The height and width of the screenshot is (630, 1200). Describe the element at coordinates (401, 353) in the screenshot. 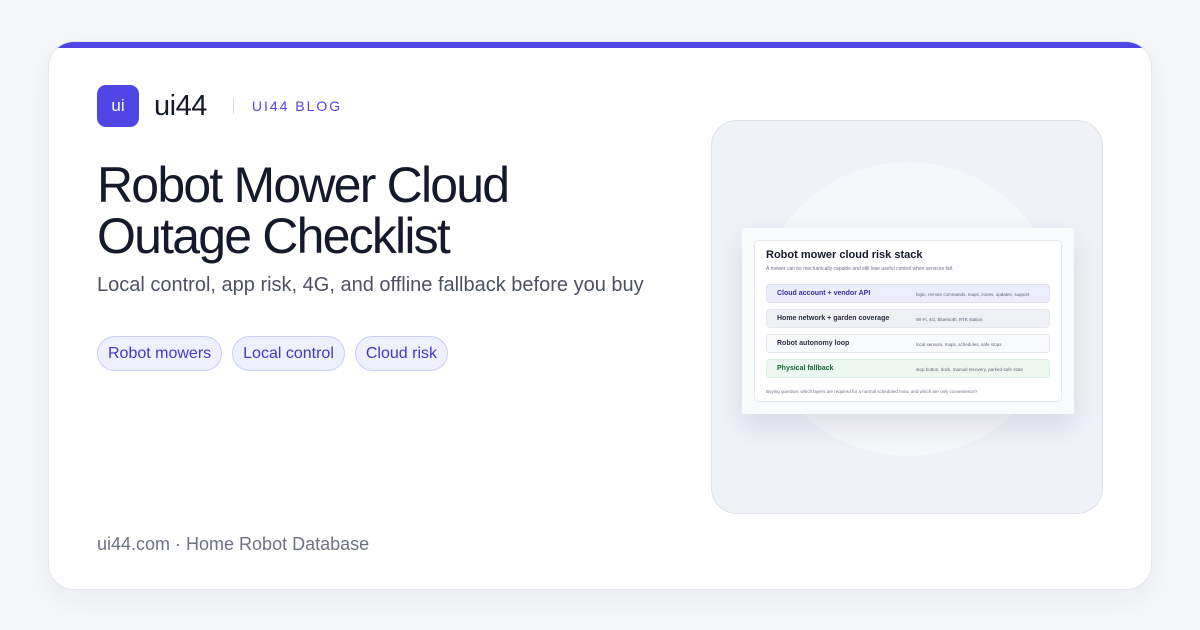

I see `tag-cloud-risk: Cloud risk` at that location.